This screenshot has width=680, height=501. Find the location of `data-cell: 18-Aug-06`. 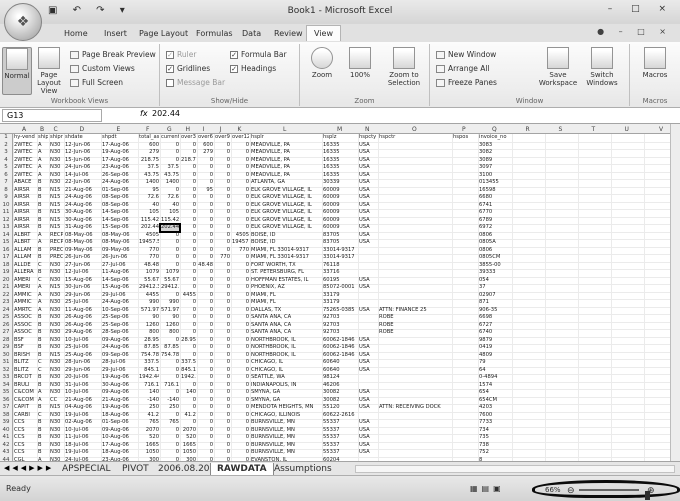

data-cell: 18-Aug-06 is located at coordinates (119, 415).